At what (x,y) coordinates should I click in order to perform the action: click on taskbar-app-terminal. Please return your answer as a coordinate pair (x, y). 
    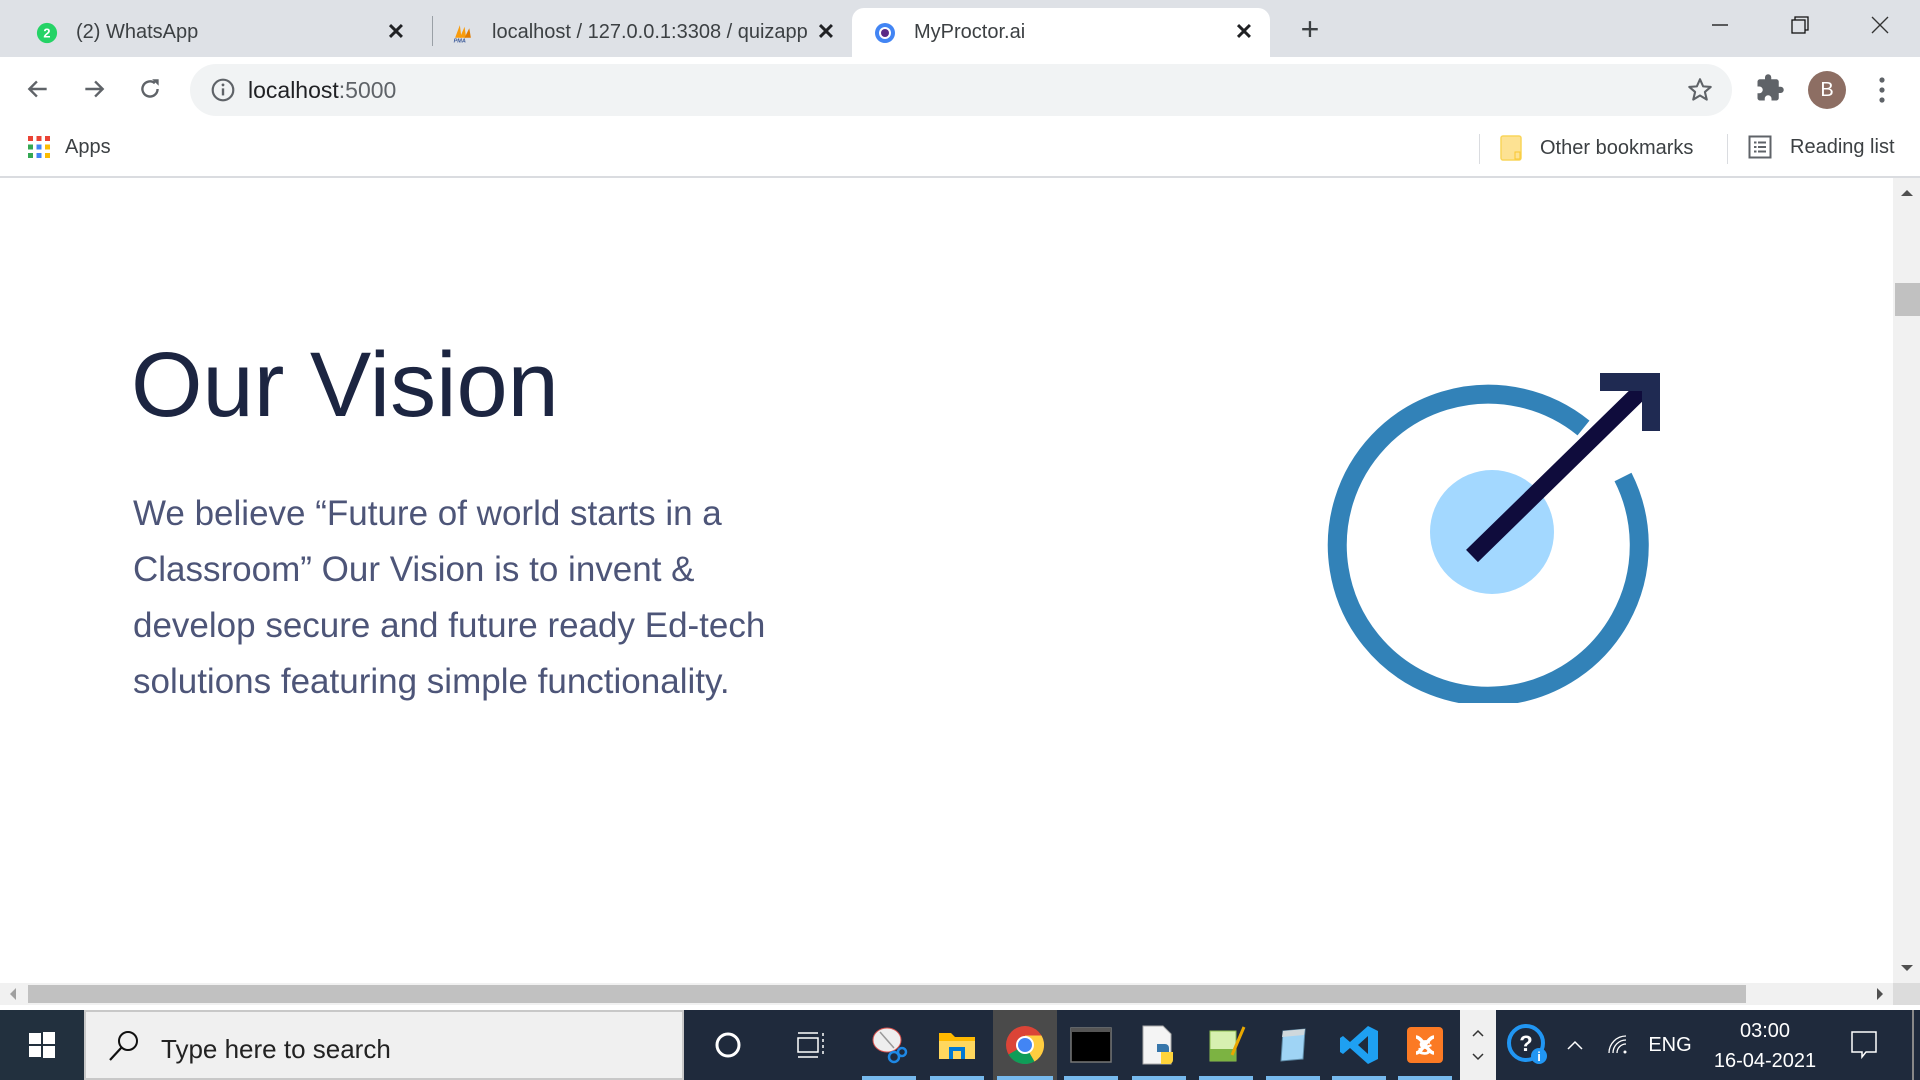
    Looking at the image, I should click on (1091, 1045).